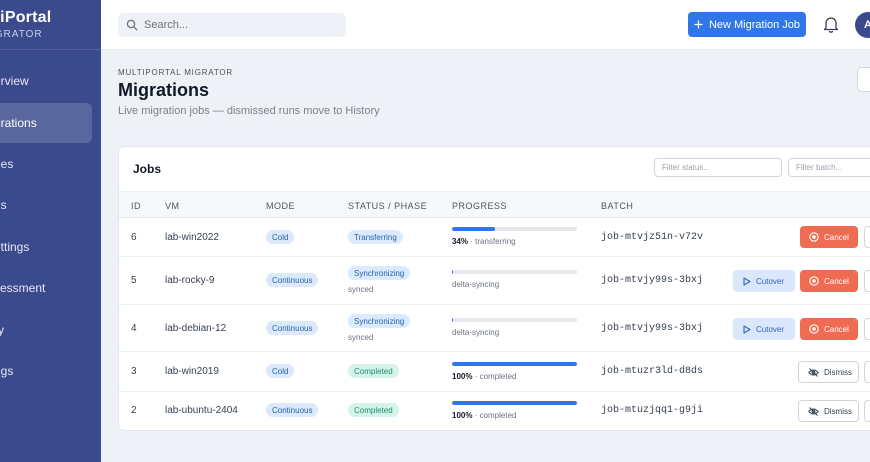  I want to click on job-id: 2, so click(134, 410).